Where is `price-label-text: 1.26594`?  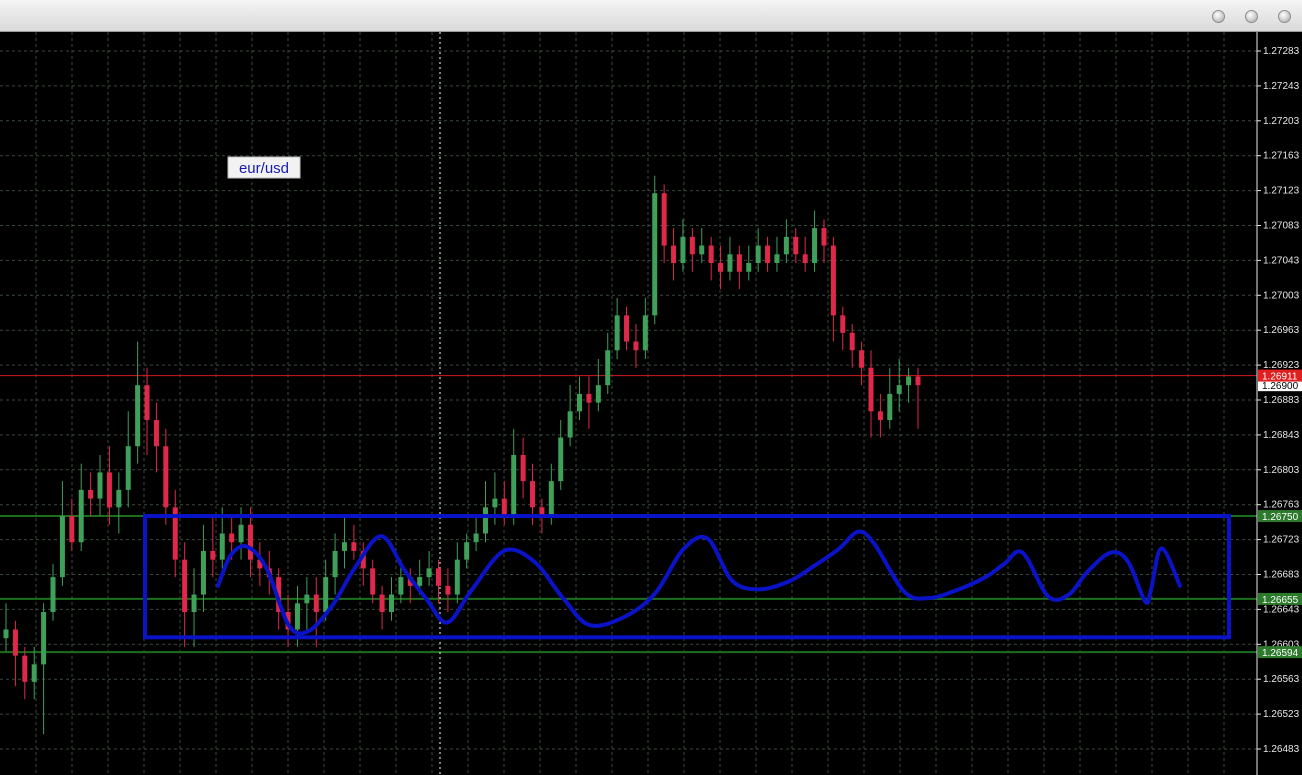 price-label-text: 1.26594 is located at coordinates (1280, 653).